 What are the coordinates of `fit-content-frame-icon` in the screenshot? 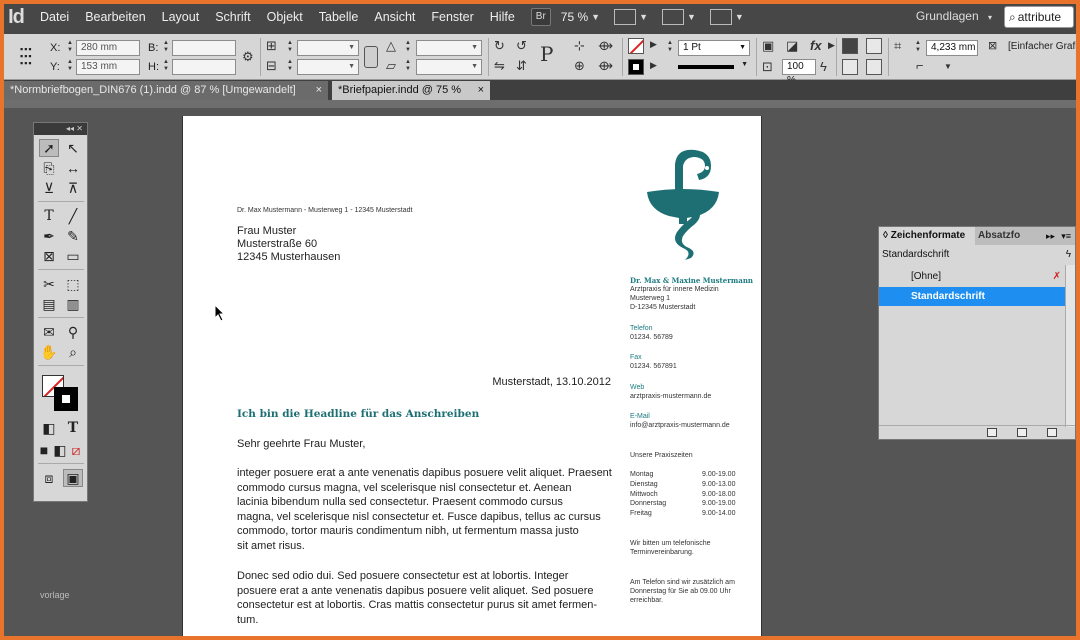 It's located at (850, 46).